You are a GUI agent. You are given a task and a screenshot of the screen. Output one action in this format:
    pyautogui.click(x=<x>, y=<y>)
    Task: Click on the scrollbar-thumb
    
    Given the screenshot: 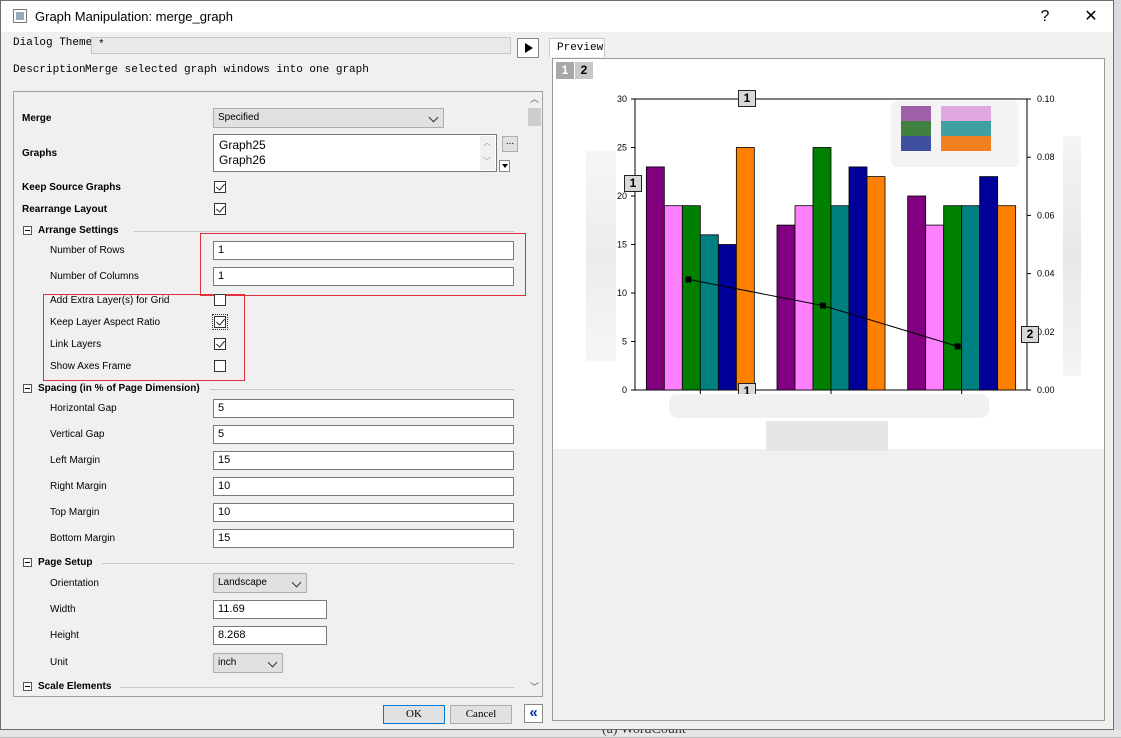 What is the action you would take?
    pyautogui.click(x=534, y=117)
    